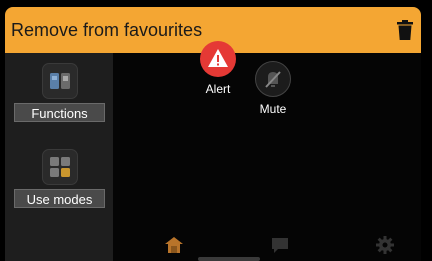 The image size is (432, 261). I want to click on mute-icon, so click(273, 79).